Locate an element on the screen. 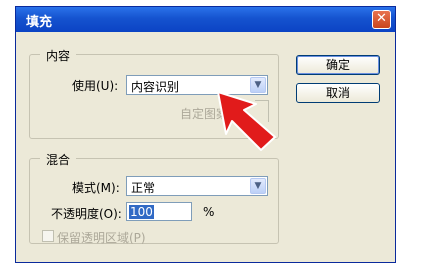 The image size is (428, 273). mode-label: 模式(M): is located at coordinates (96, 188).